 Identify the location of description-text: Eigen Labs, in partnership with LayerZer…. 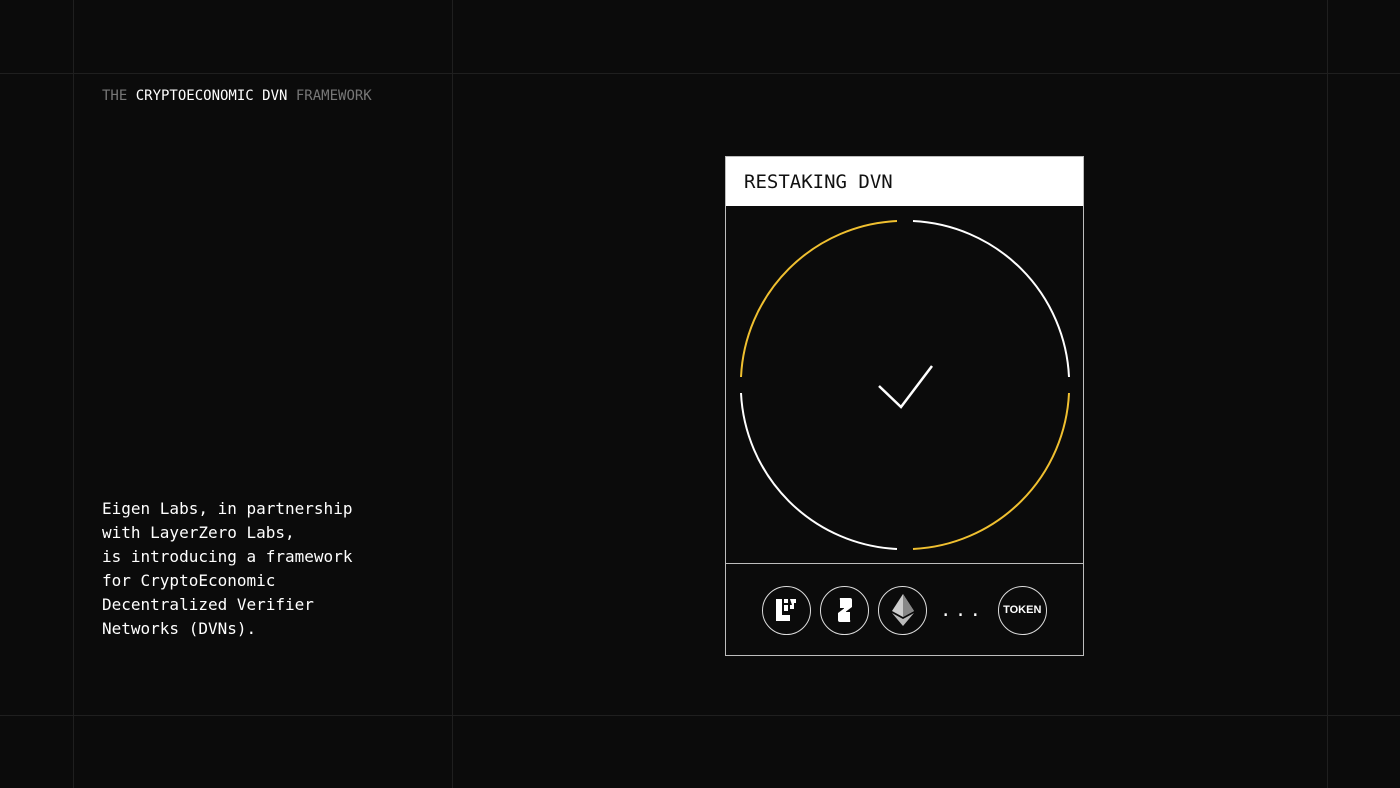
(227, 568).